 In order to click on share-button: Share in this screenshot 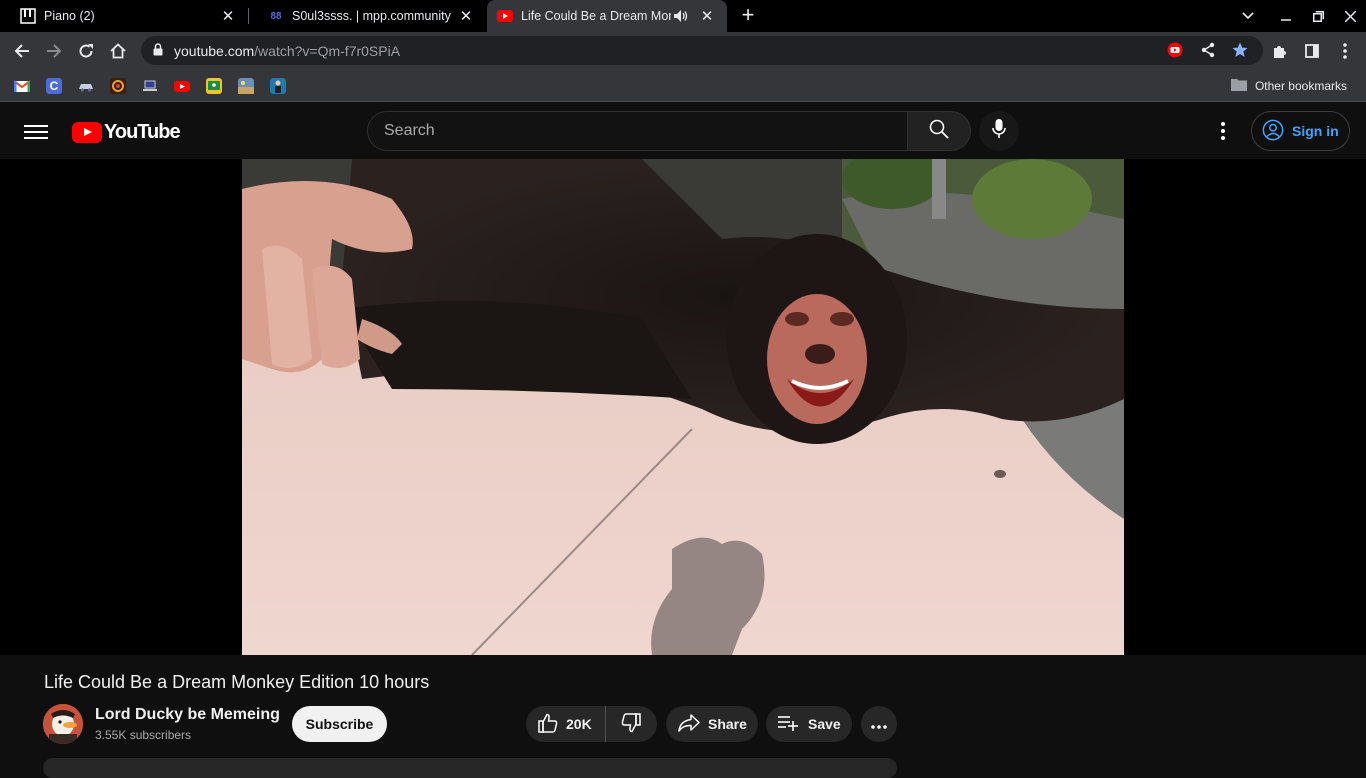, I will do `click(712, 724)`.